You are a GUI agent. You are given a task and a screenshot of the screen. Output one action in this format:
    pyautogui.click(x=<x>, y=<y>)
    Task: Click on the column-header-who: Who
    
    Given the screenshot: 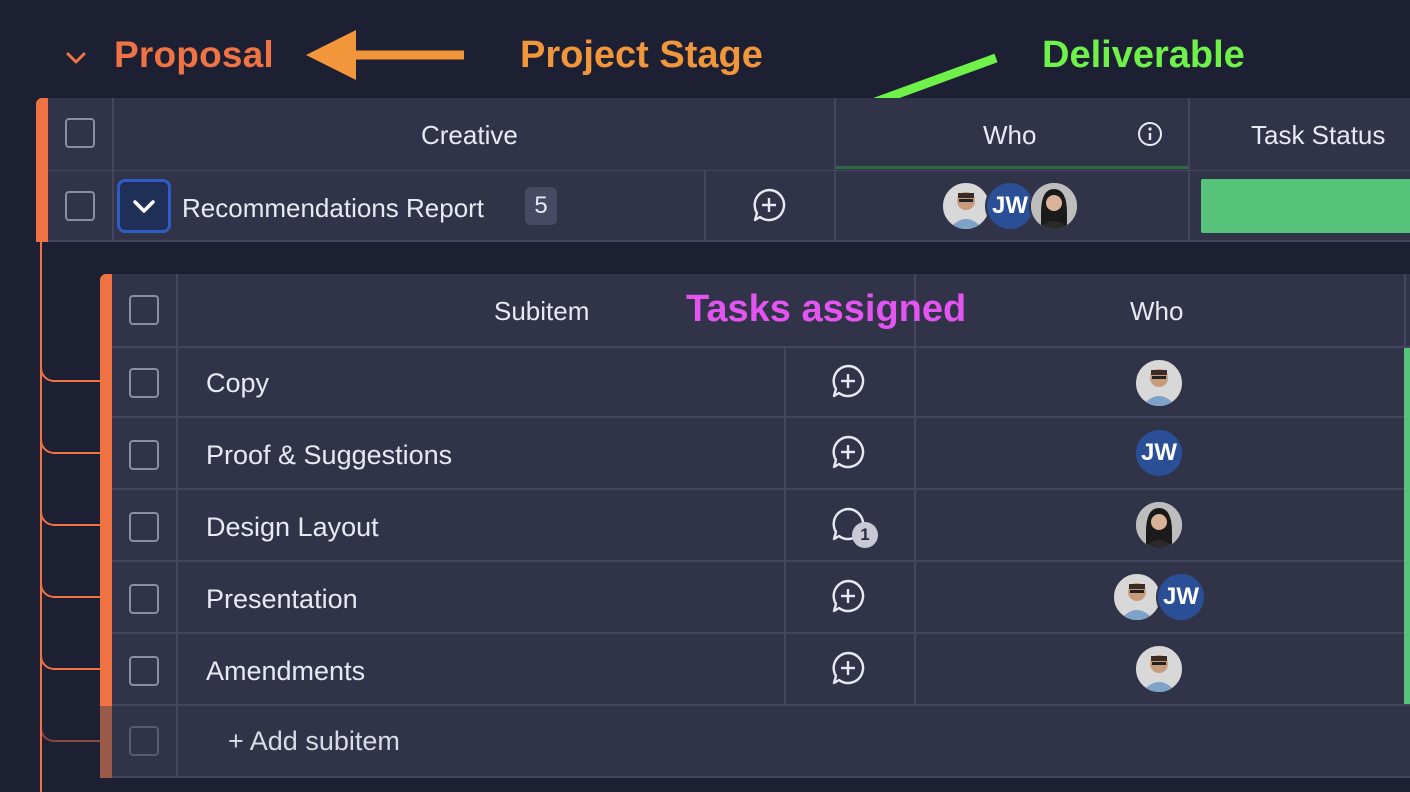 What is the action you would take?
    pyautogui.click(x=1010, y=135)
    